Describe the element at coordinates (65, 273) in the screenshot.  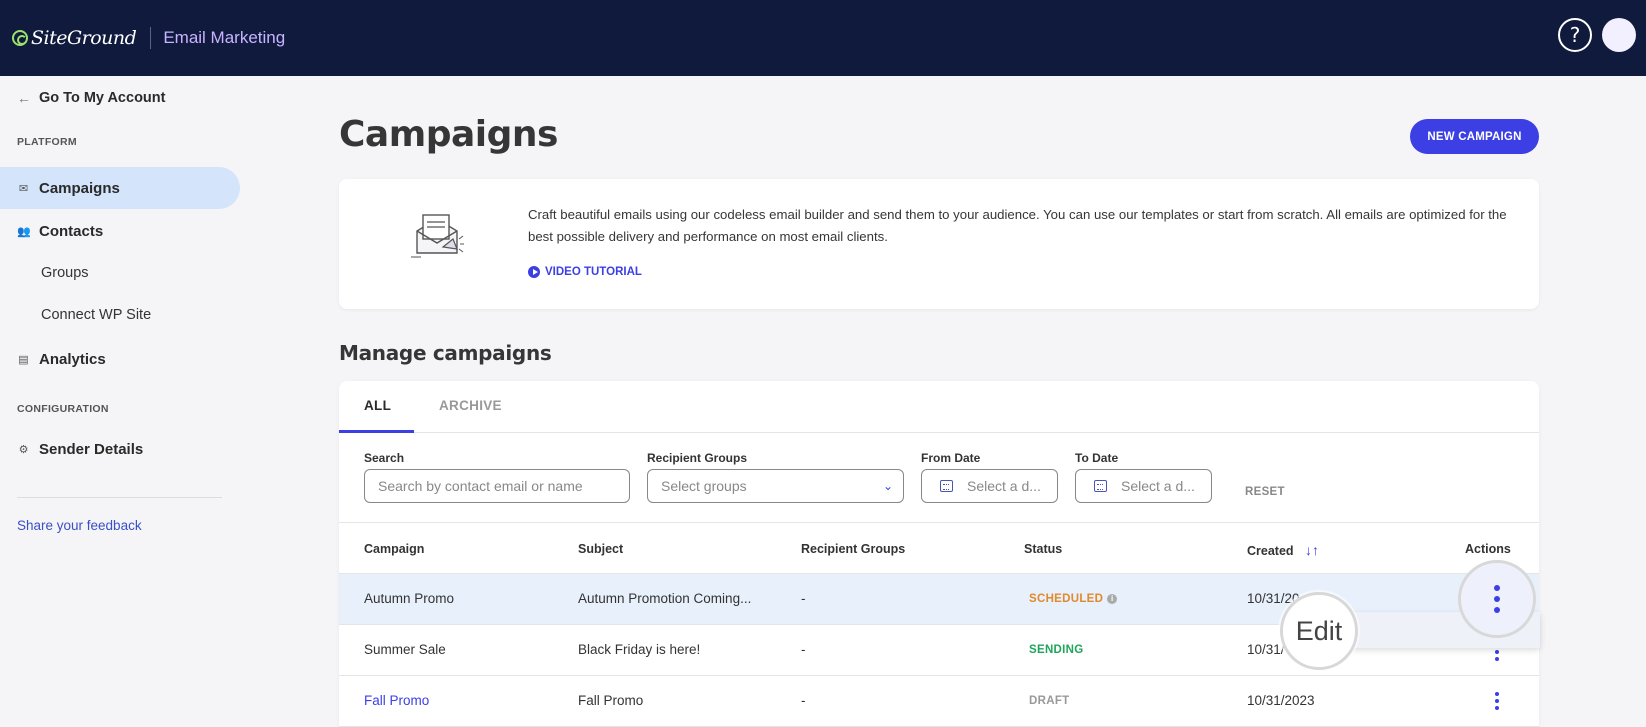
I see `sidebar-item-groups: Groups` at that location.